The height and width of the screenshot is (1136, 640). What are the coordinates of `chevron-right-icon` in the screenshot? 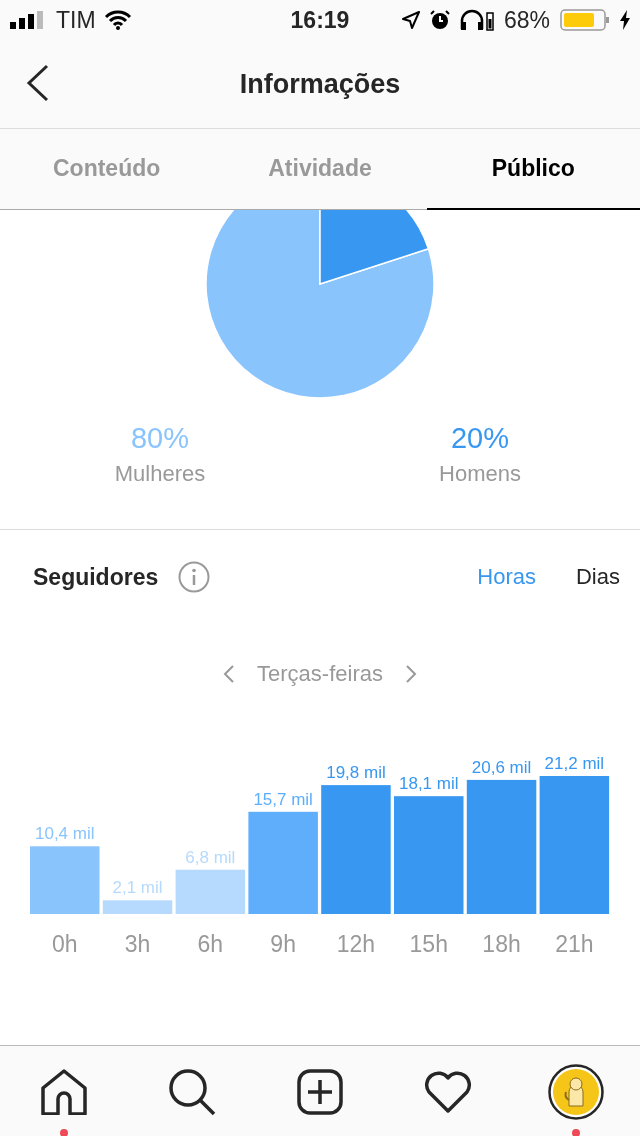 It's located at (410, 674).